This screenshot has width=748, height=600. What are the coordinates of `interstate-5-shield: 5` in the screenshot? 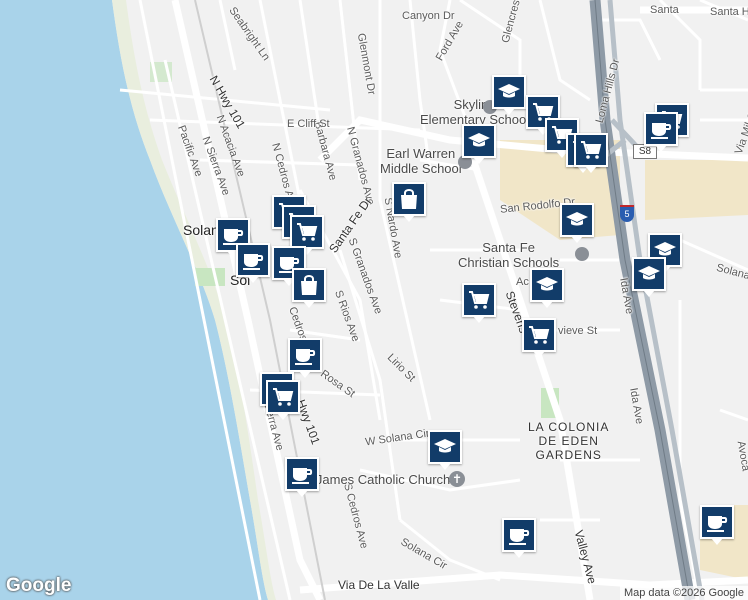 It's located at (627, 213).